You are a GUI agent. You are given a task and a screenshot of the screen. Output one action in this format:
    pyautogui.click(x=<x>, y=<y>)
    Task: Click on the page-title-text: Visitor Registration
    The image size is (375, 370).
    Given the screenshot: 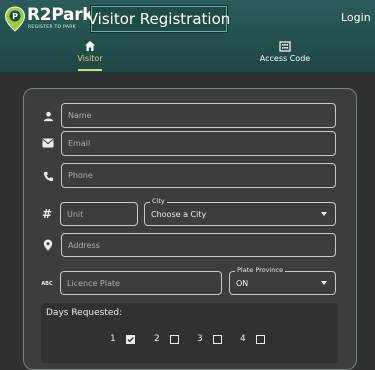 What is the action you would take?
    pyautogui.click(x=159, y=19)
    